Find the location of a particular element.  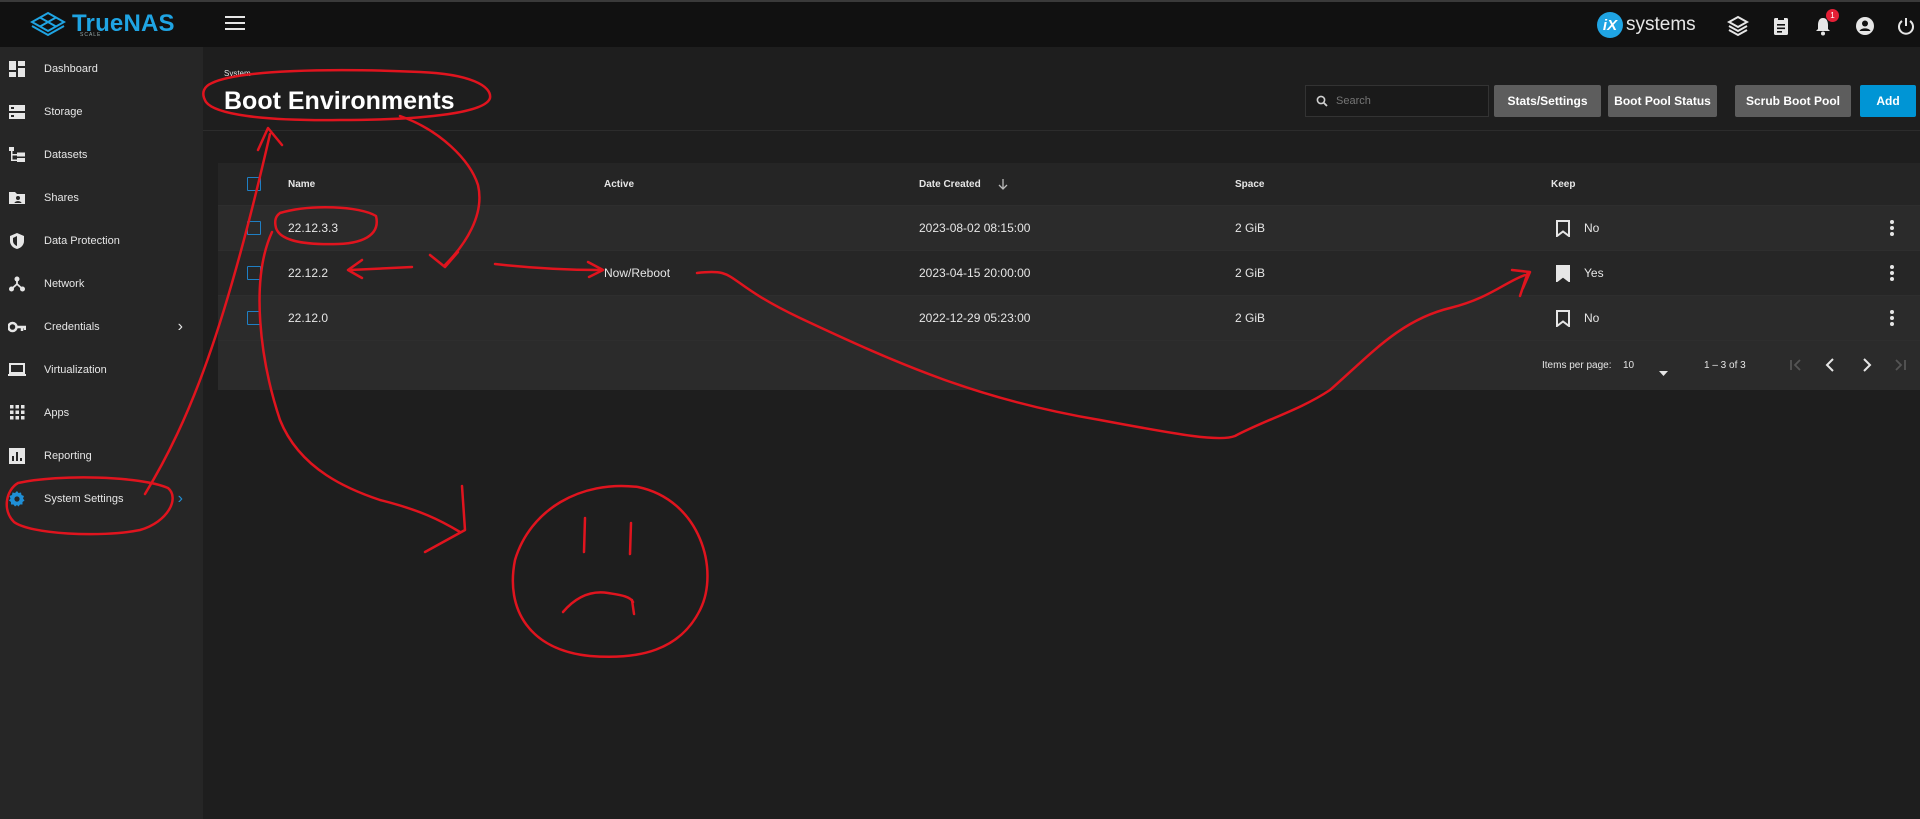

datasets-icon is located at coordinates (17, 155).